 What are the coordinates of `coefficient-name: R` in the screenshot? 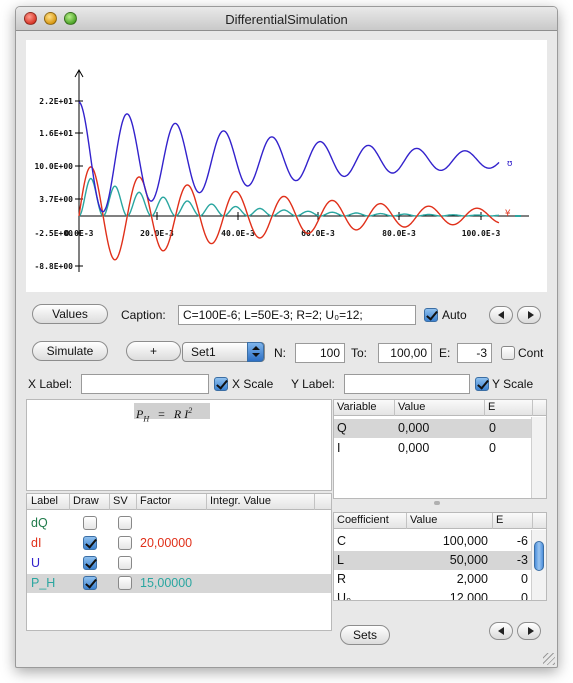 It's located at (342, 579).